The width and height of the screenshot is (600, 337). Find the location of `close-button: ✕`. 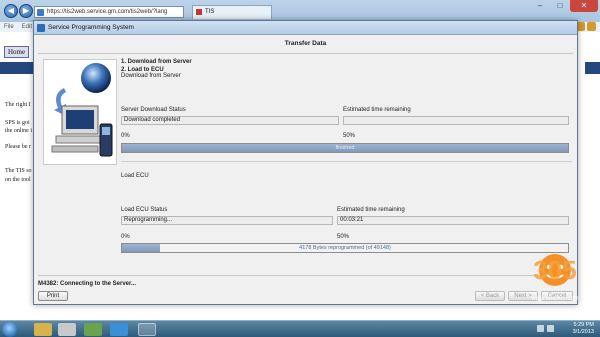

close-button: ✕ is located at coordinates (584, 6).